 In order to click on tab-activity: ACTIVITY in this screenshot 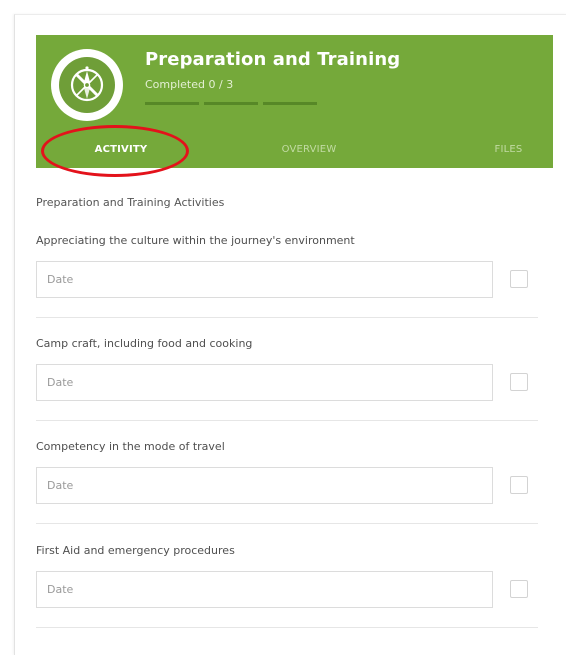, I will do `click(121, 151)`.